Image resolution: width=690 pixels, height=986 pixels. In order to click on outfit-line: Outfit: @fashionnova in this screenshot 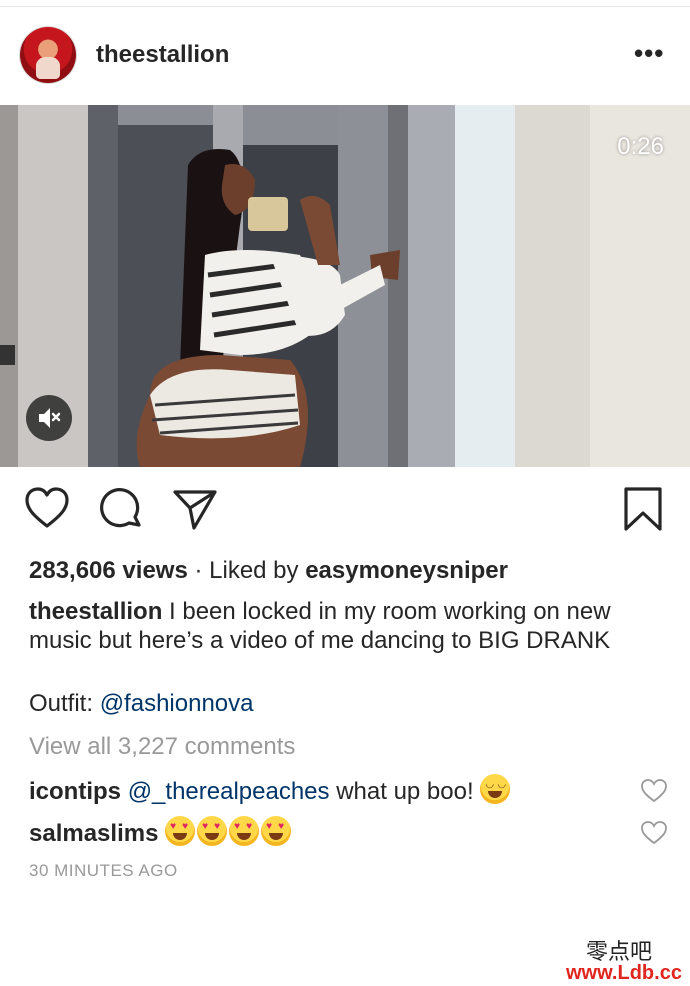, I will do `click(141, 704)`.